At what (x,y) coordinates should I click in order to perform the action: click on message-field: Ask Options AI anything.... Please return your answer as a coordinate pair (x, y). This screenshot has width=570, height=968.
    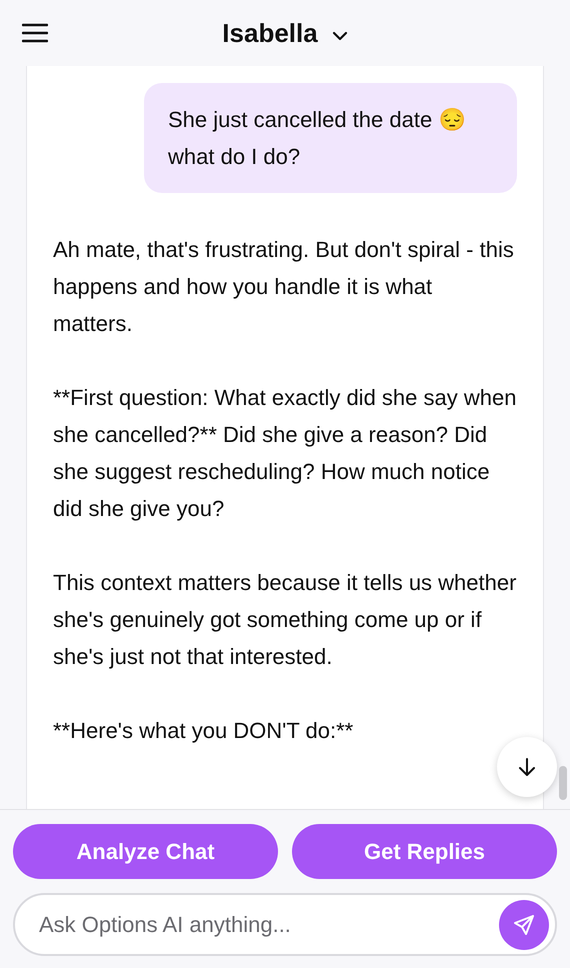
    Looking at the image, I should click on (285, 924).